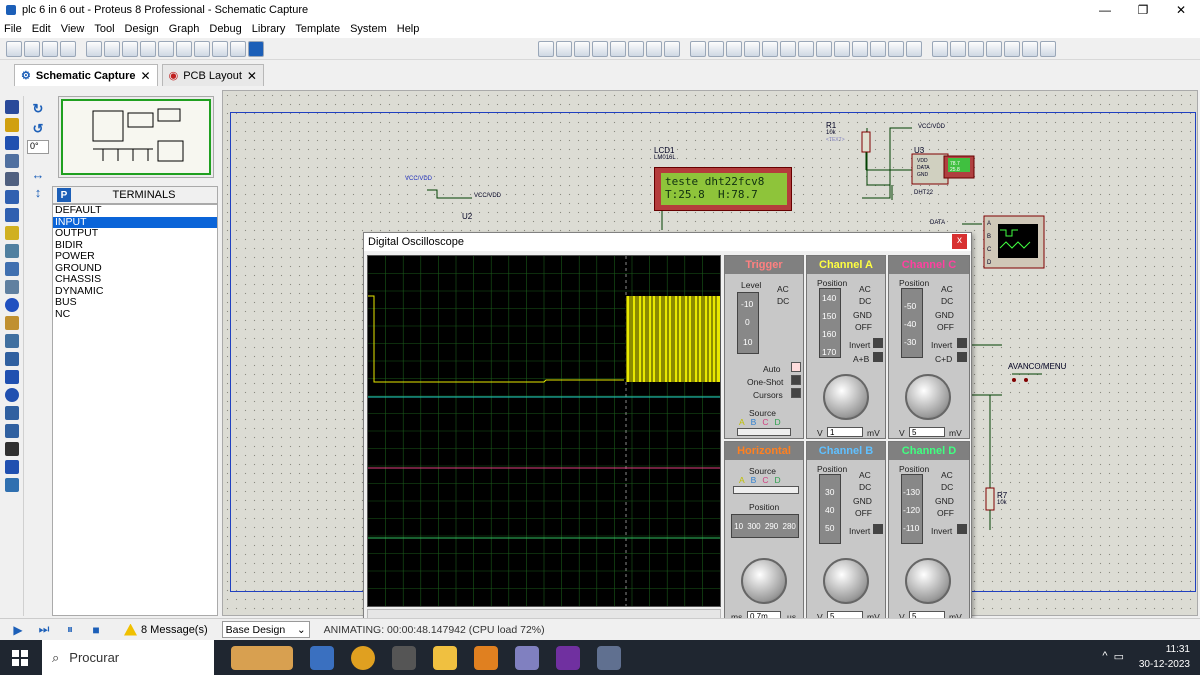  Describe the element at coordinates (135, 291) in the screenshot. I see `list-item: DYNAMIC` at that location.